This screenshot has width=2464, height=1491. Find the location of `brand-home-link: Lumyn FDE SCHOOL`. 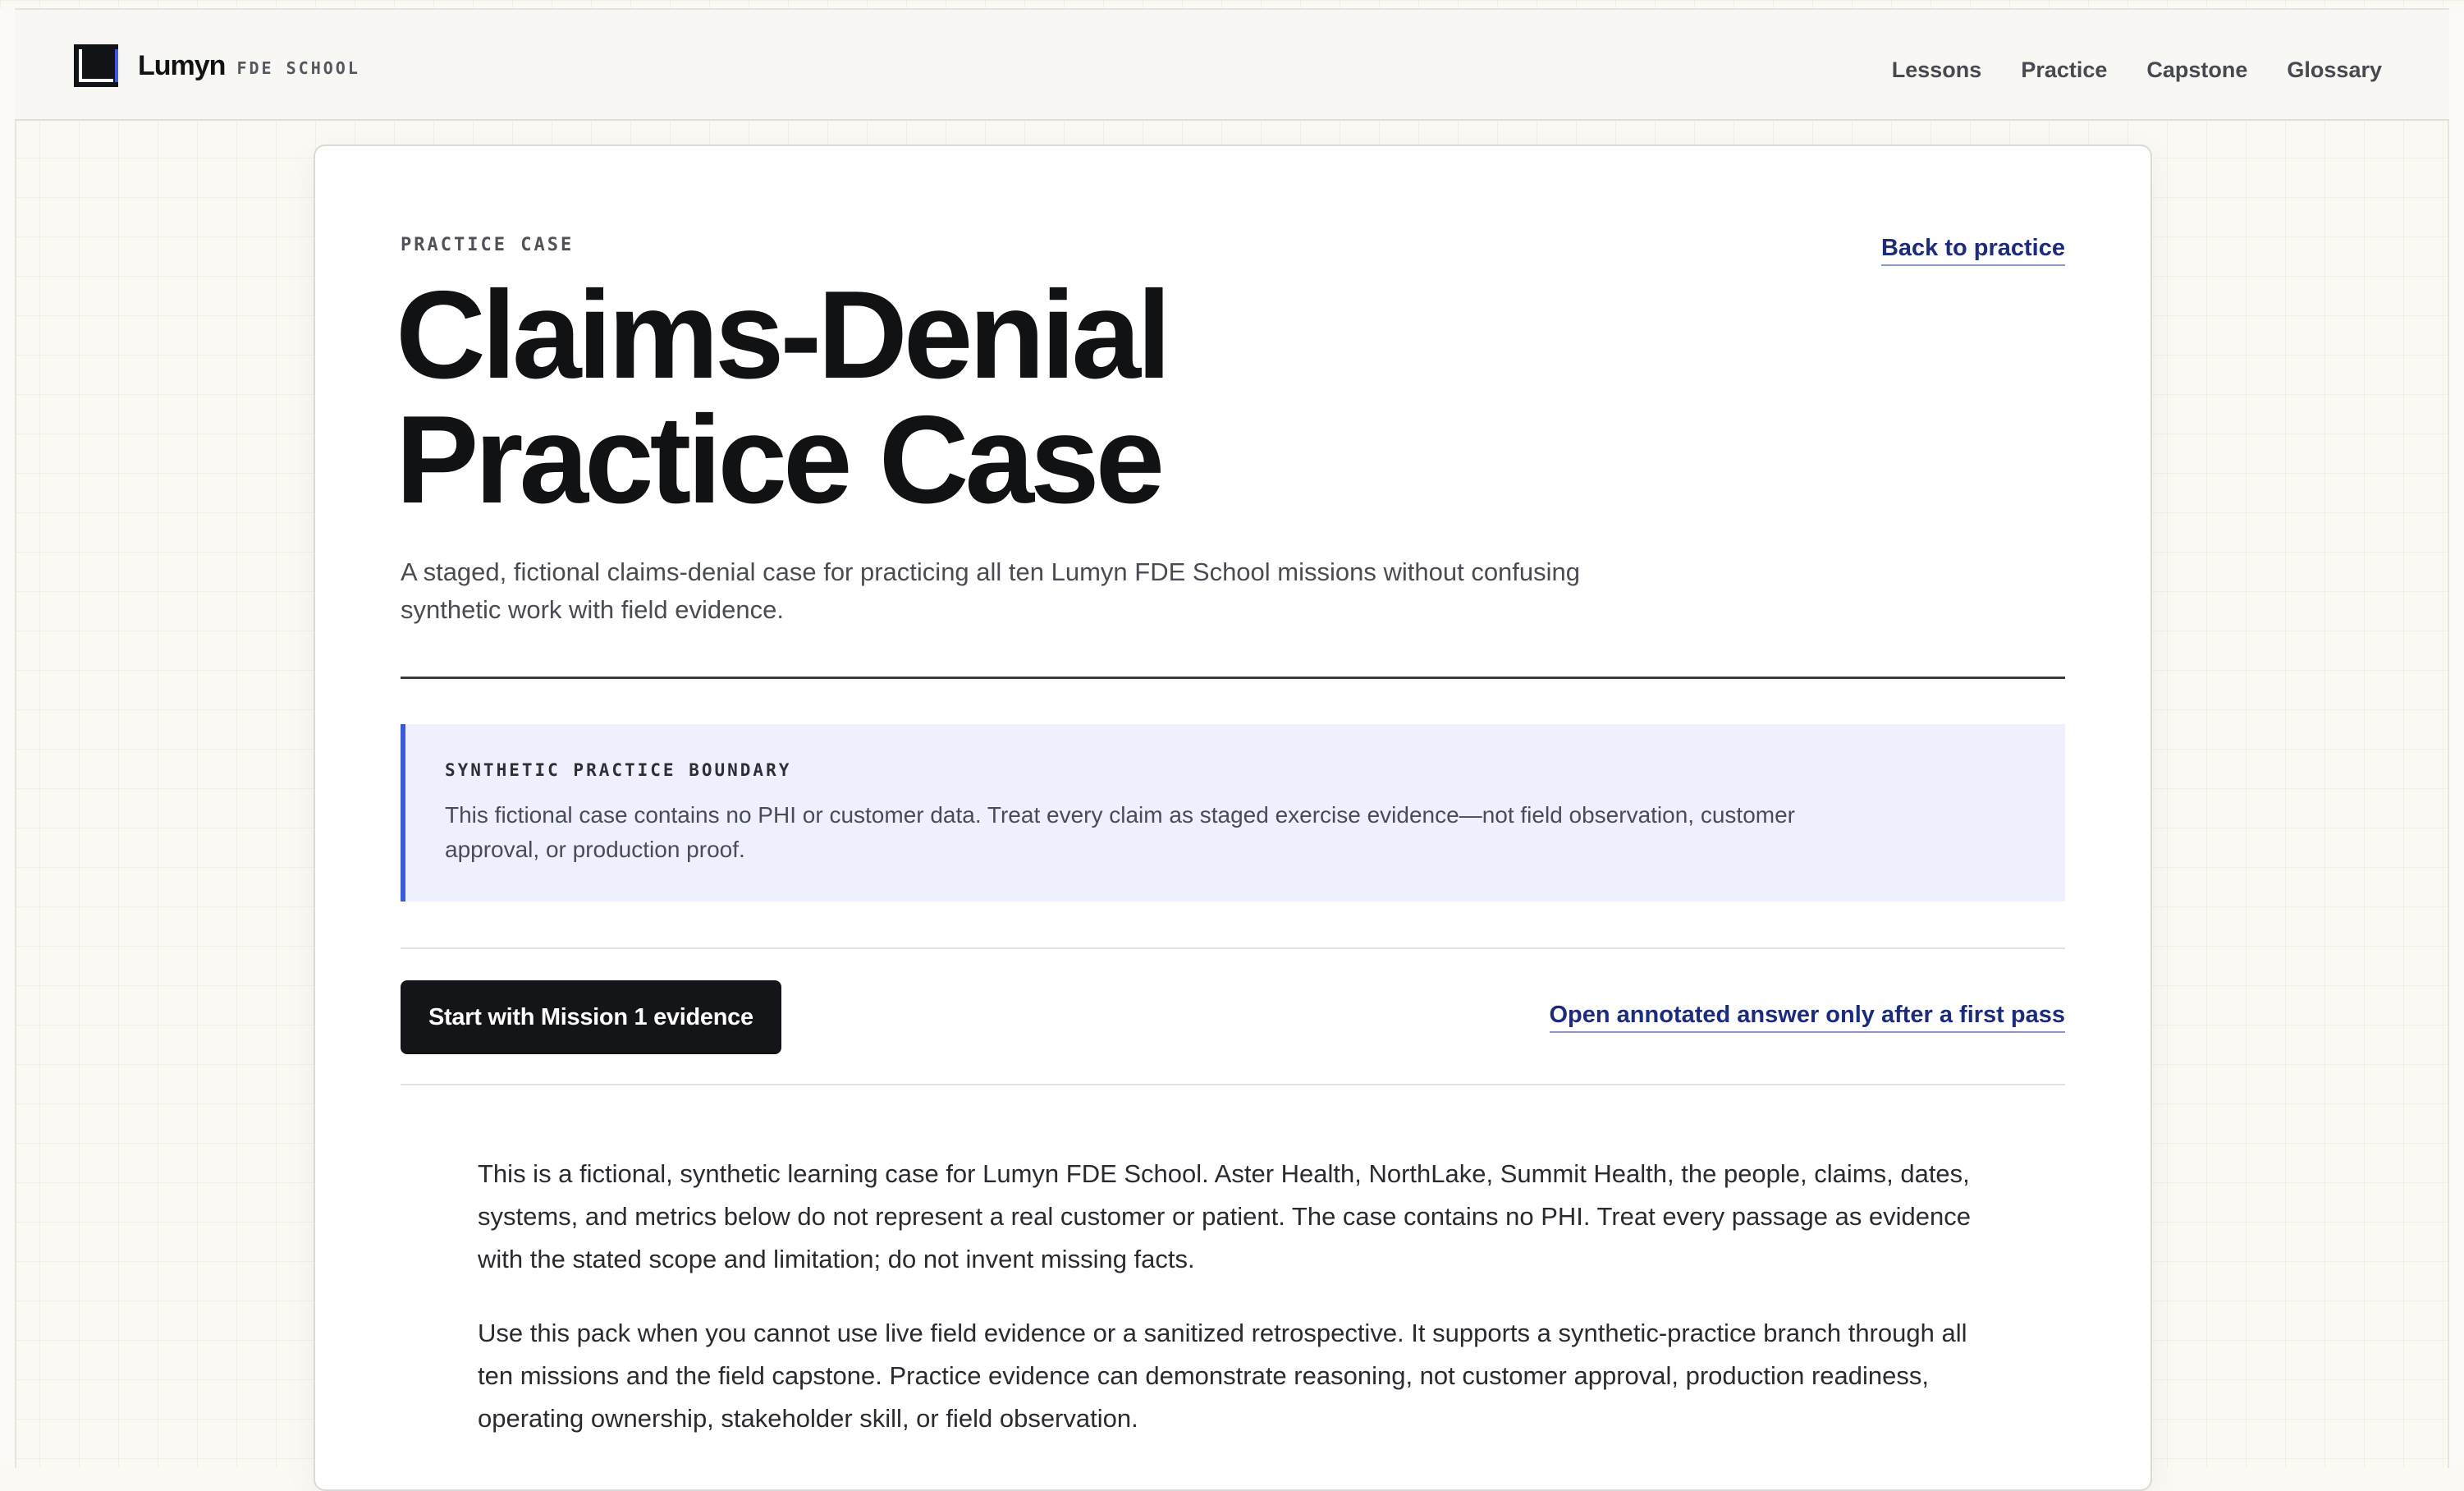

brand-home-link: Lumyn FDE SCHOOL is located at coordinates (217, 65).